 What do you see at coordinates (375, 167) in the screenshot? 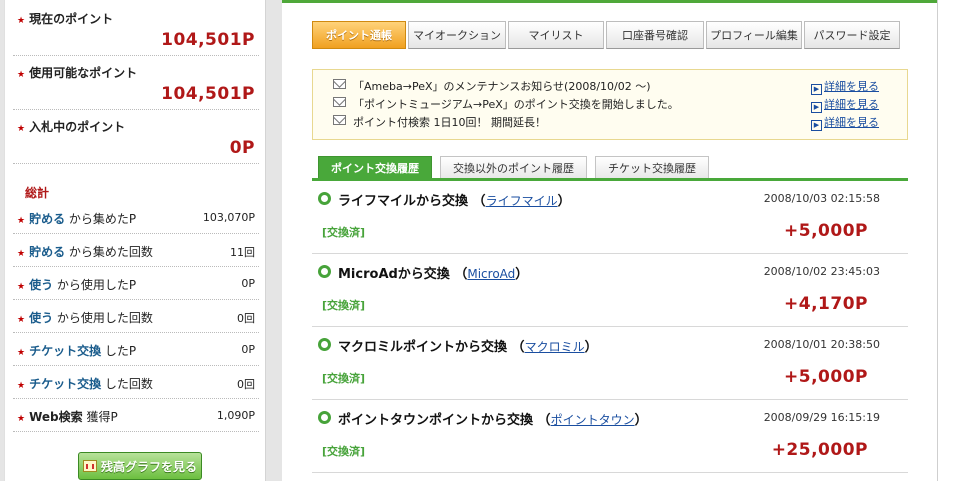
I see `subtab-exchange-history: ポイント交換履歴` at bounding box center [375, 167].